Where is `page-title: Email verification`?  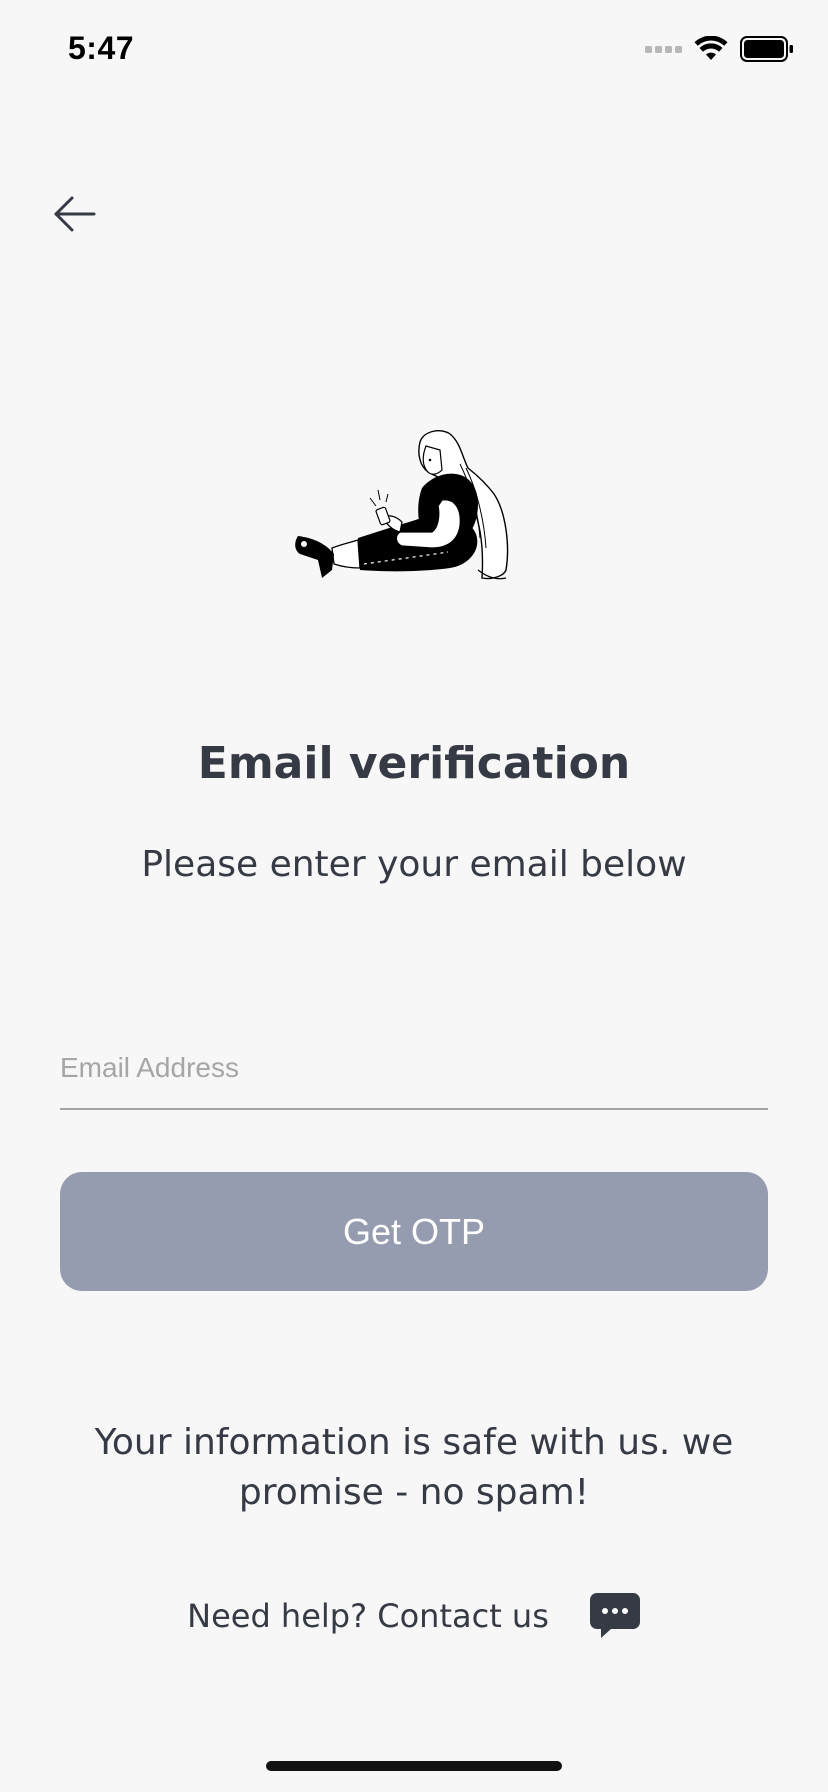
page-title: Email verification is located at coordinates (414, 763).